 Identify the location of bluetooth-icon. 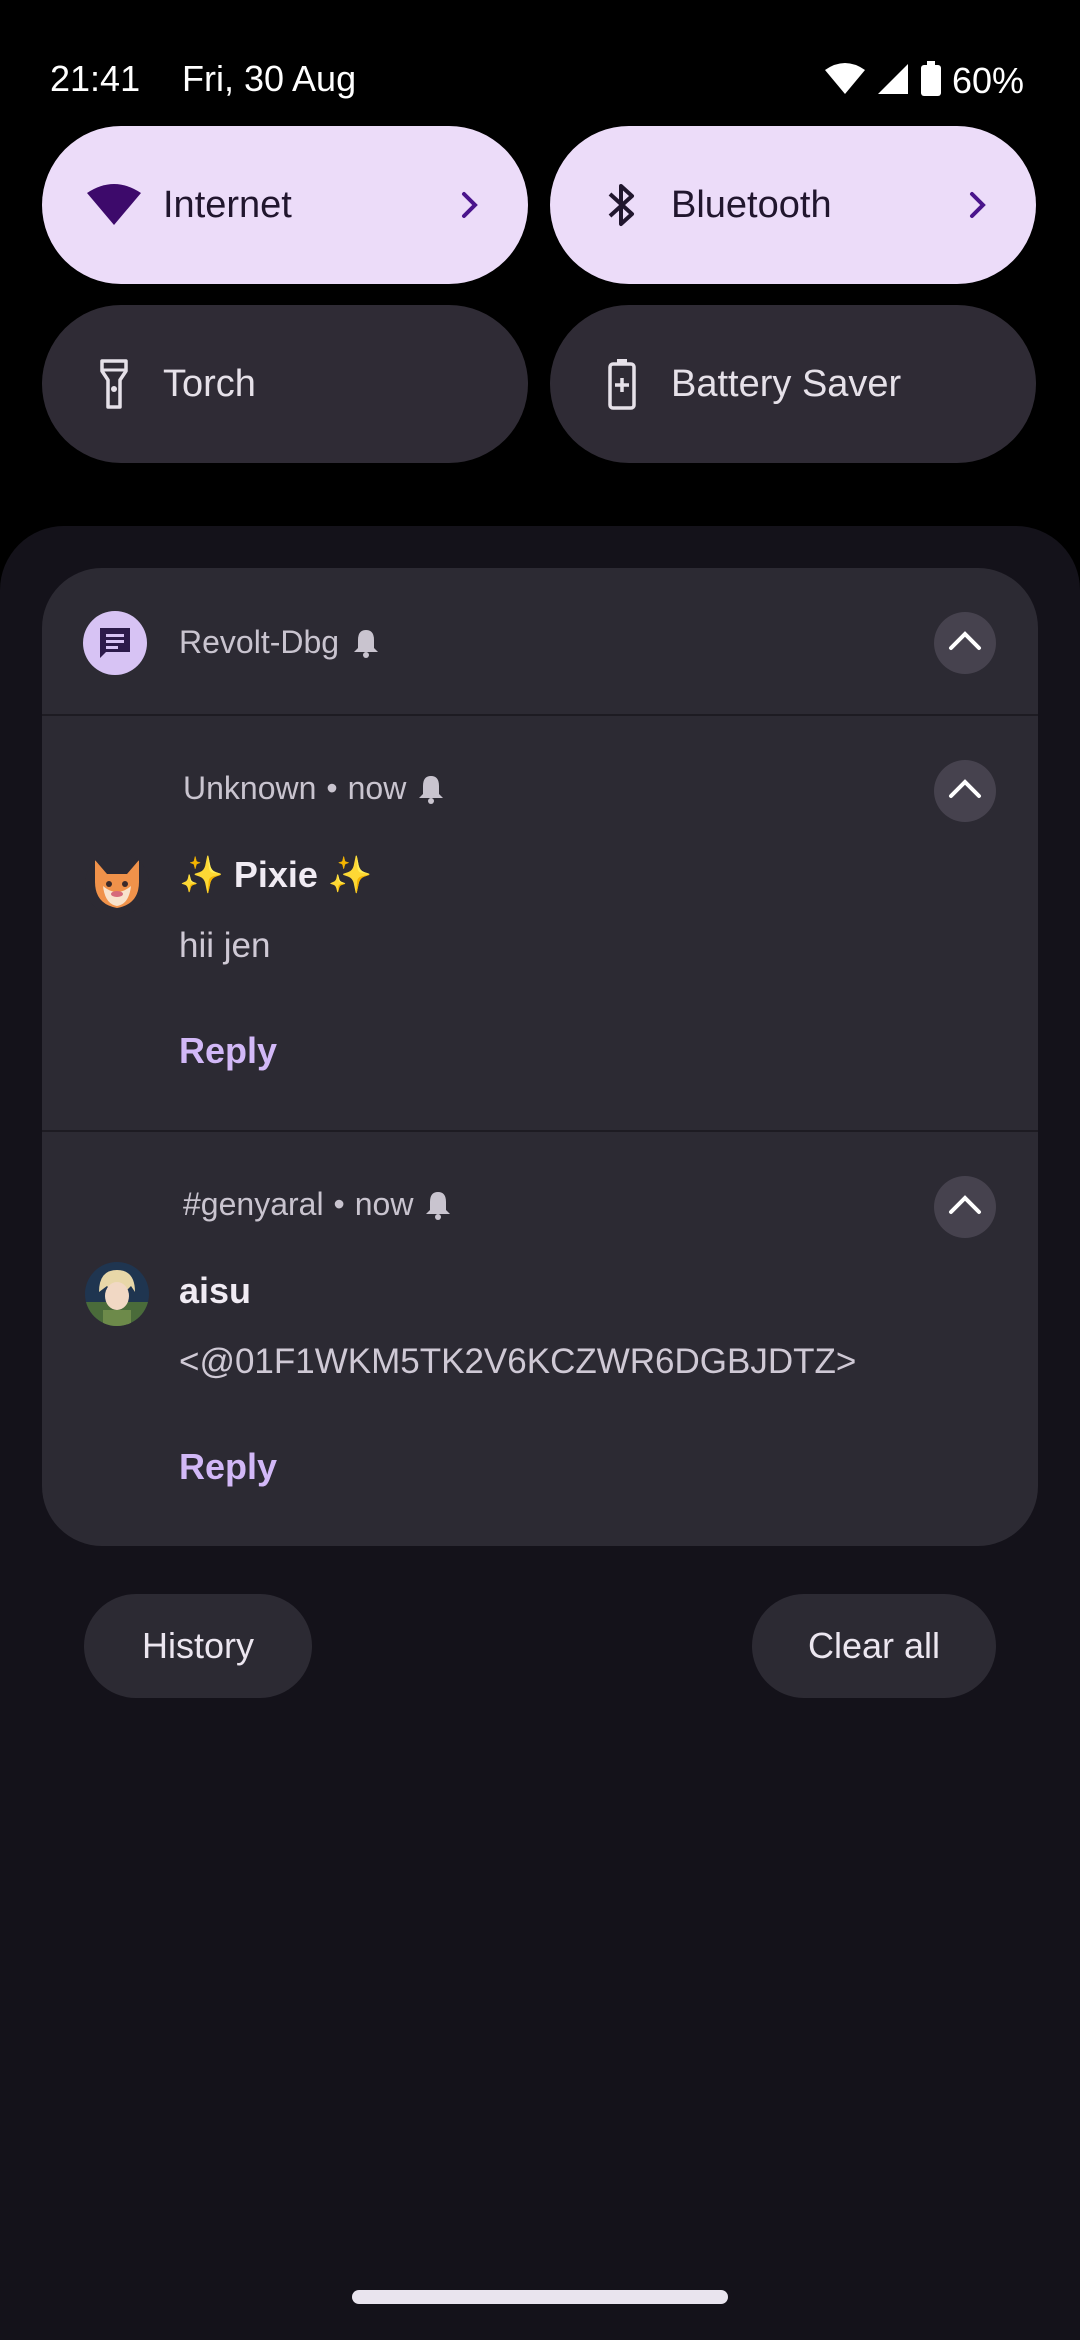
(622, 205).